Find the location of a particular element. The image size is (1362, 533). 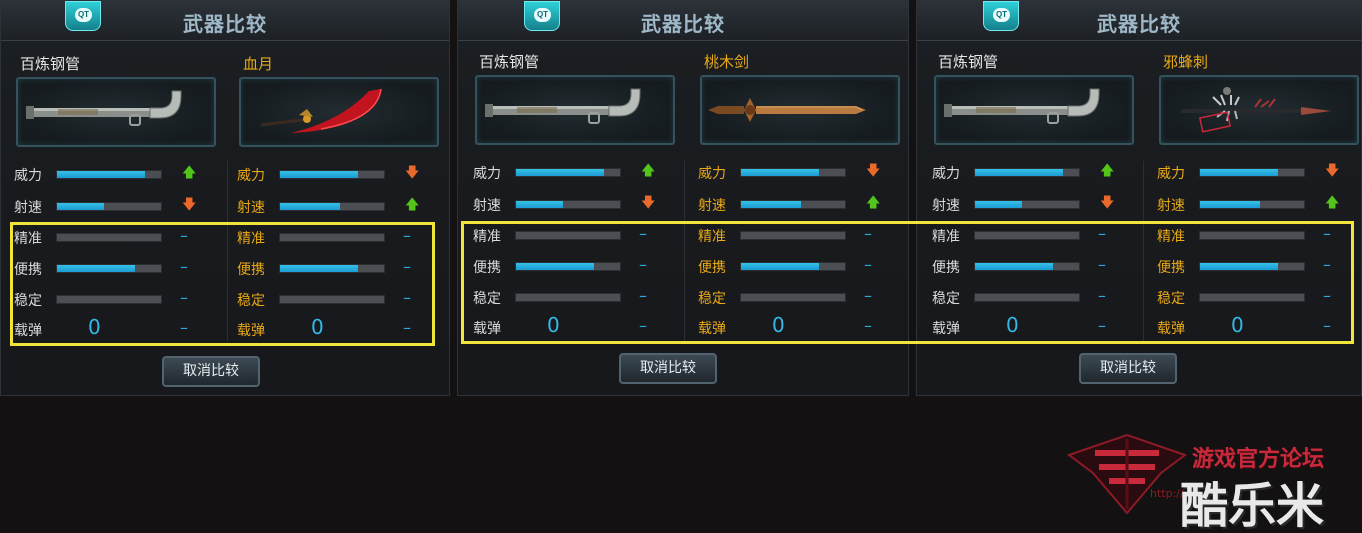

weapon-column-right: 血月 威力 🡇 射速 🡅 精准 – 便携 – 稳定 – 载弹 0 – is located at coordinates (343, 191).